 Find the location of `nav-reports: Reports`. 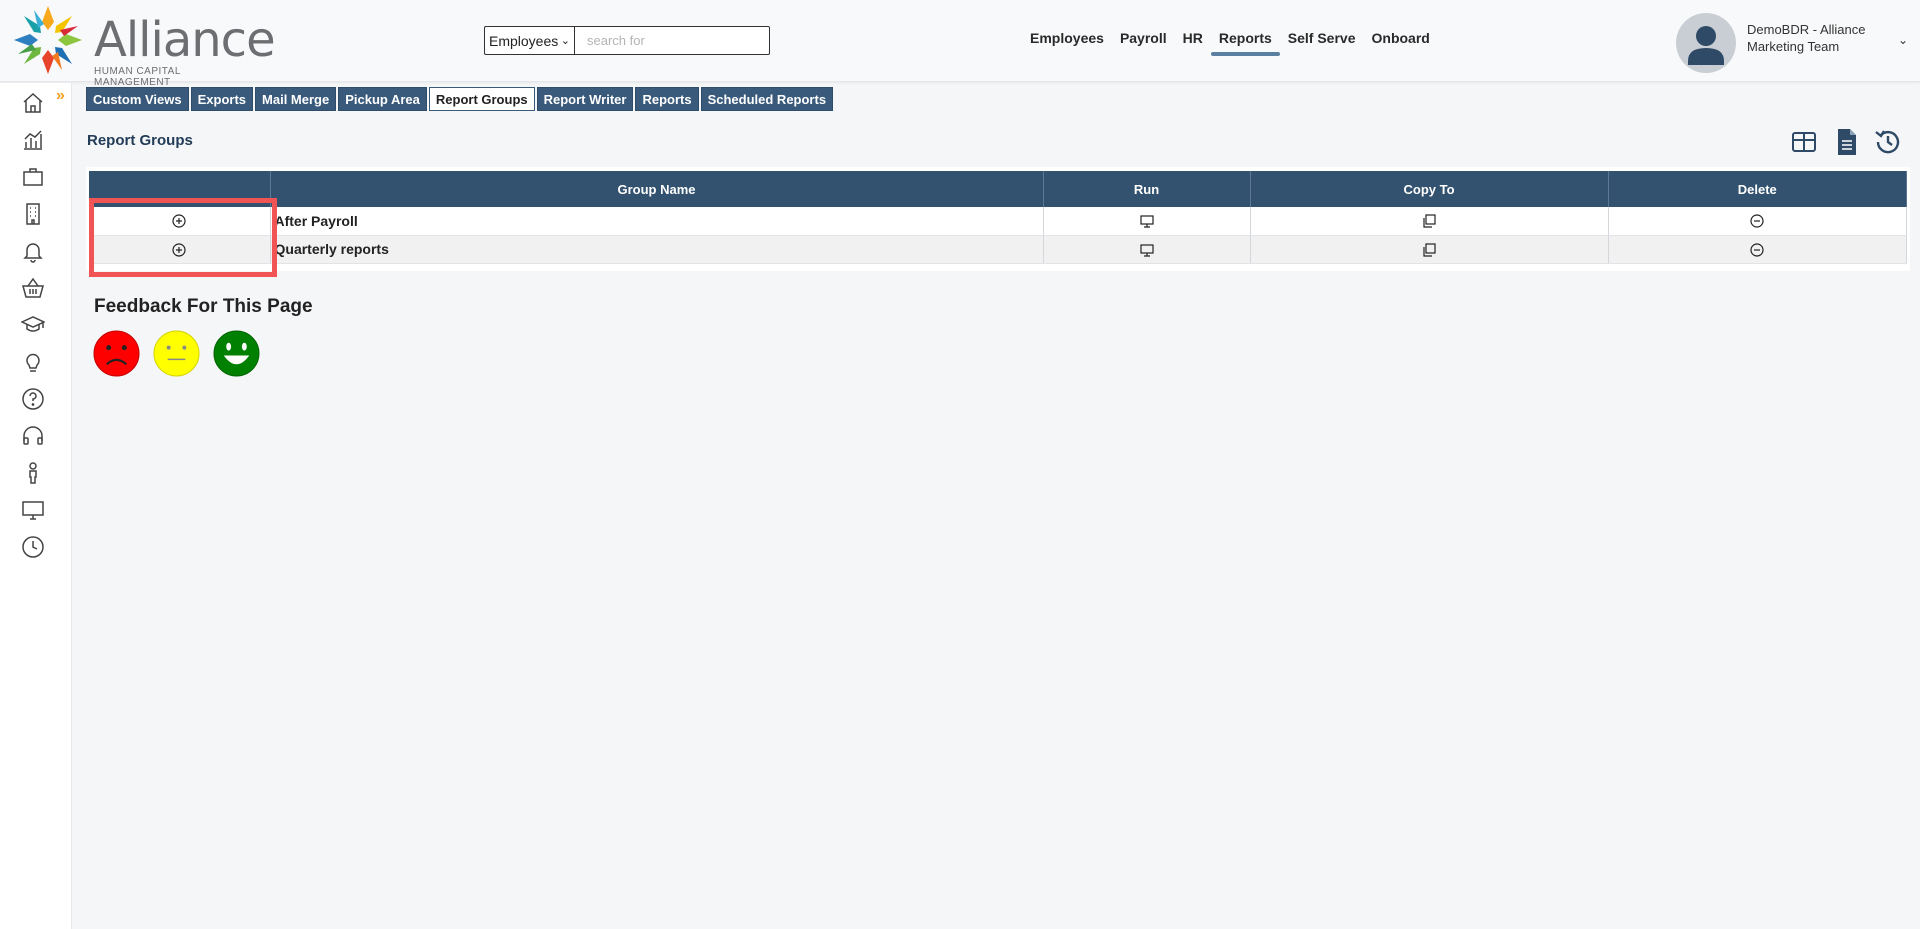

nav-reports: Reports is located at coordinates (1245, 43).